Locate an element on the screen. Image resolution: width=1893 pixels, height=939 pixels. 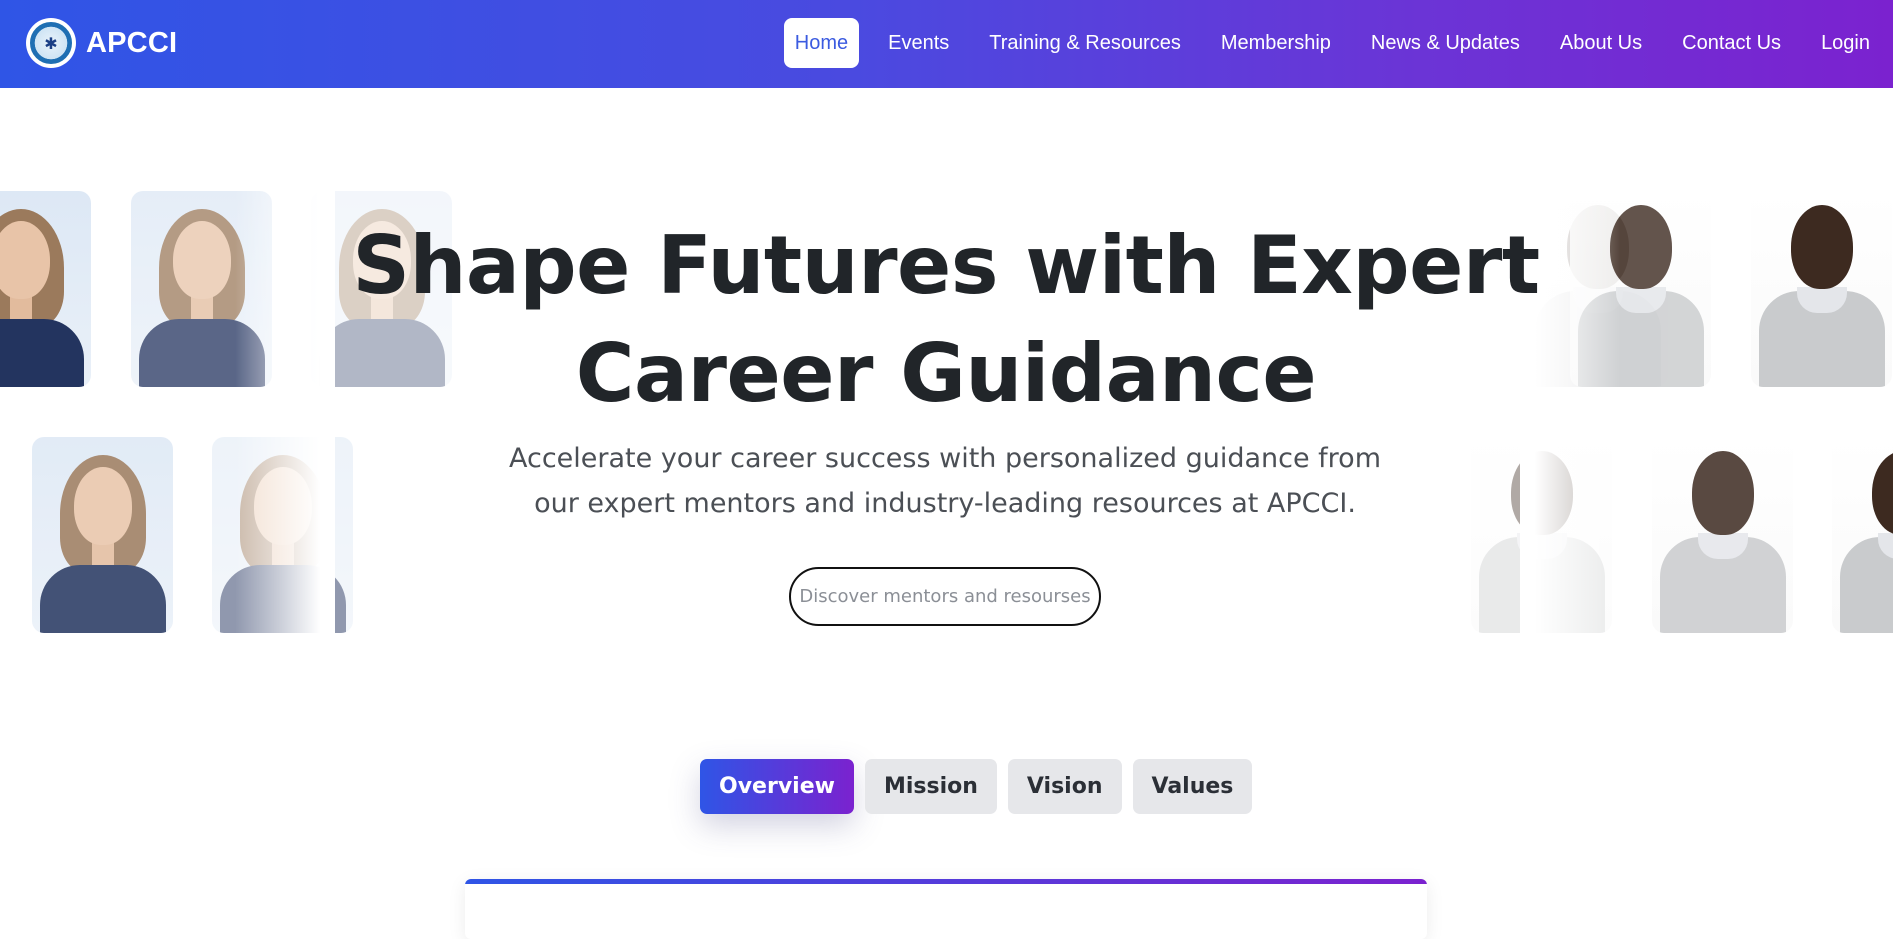
about-tabs: Overview Mission Vision Values is located at coordinates (976, 786).